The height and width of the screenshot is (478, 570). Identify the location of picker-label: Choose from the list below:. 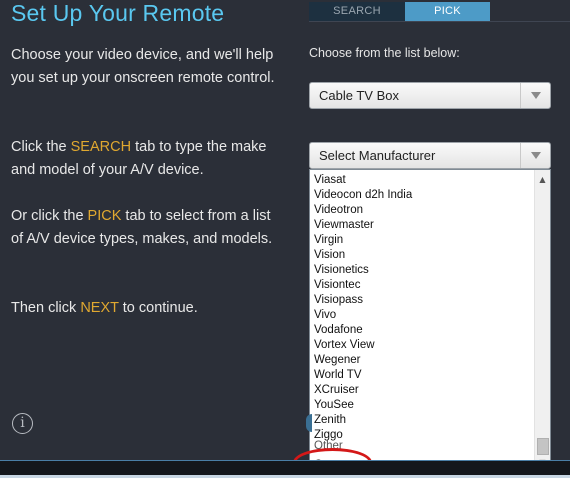
(384, 53).